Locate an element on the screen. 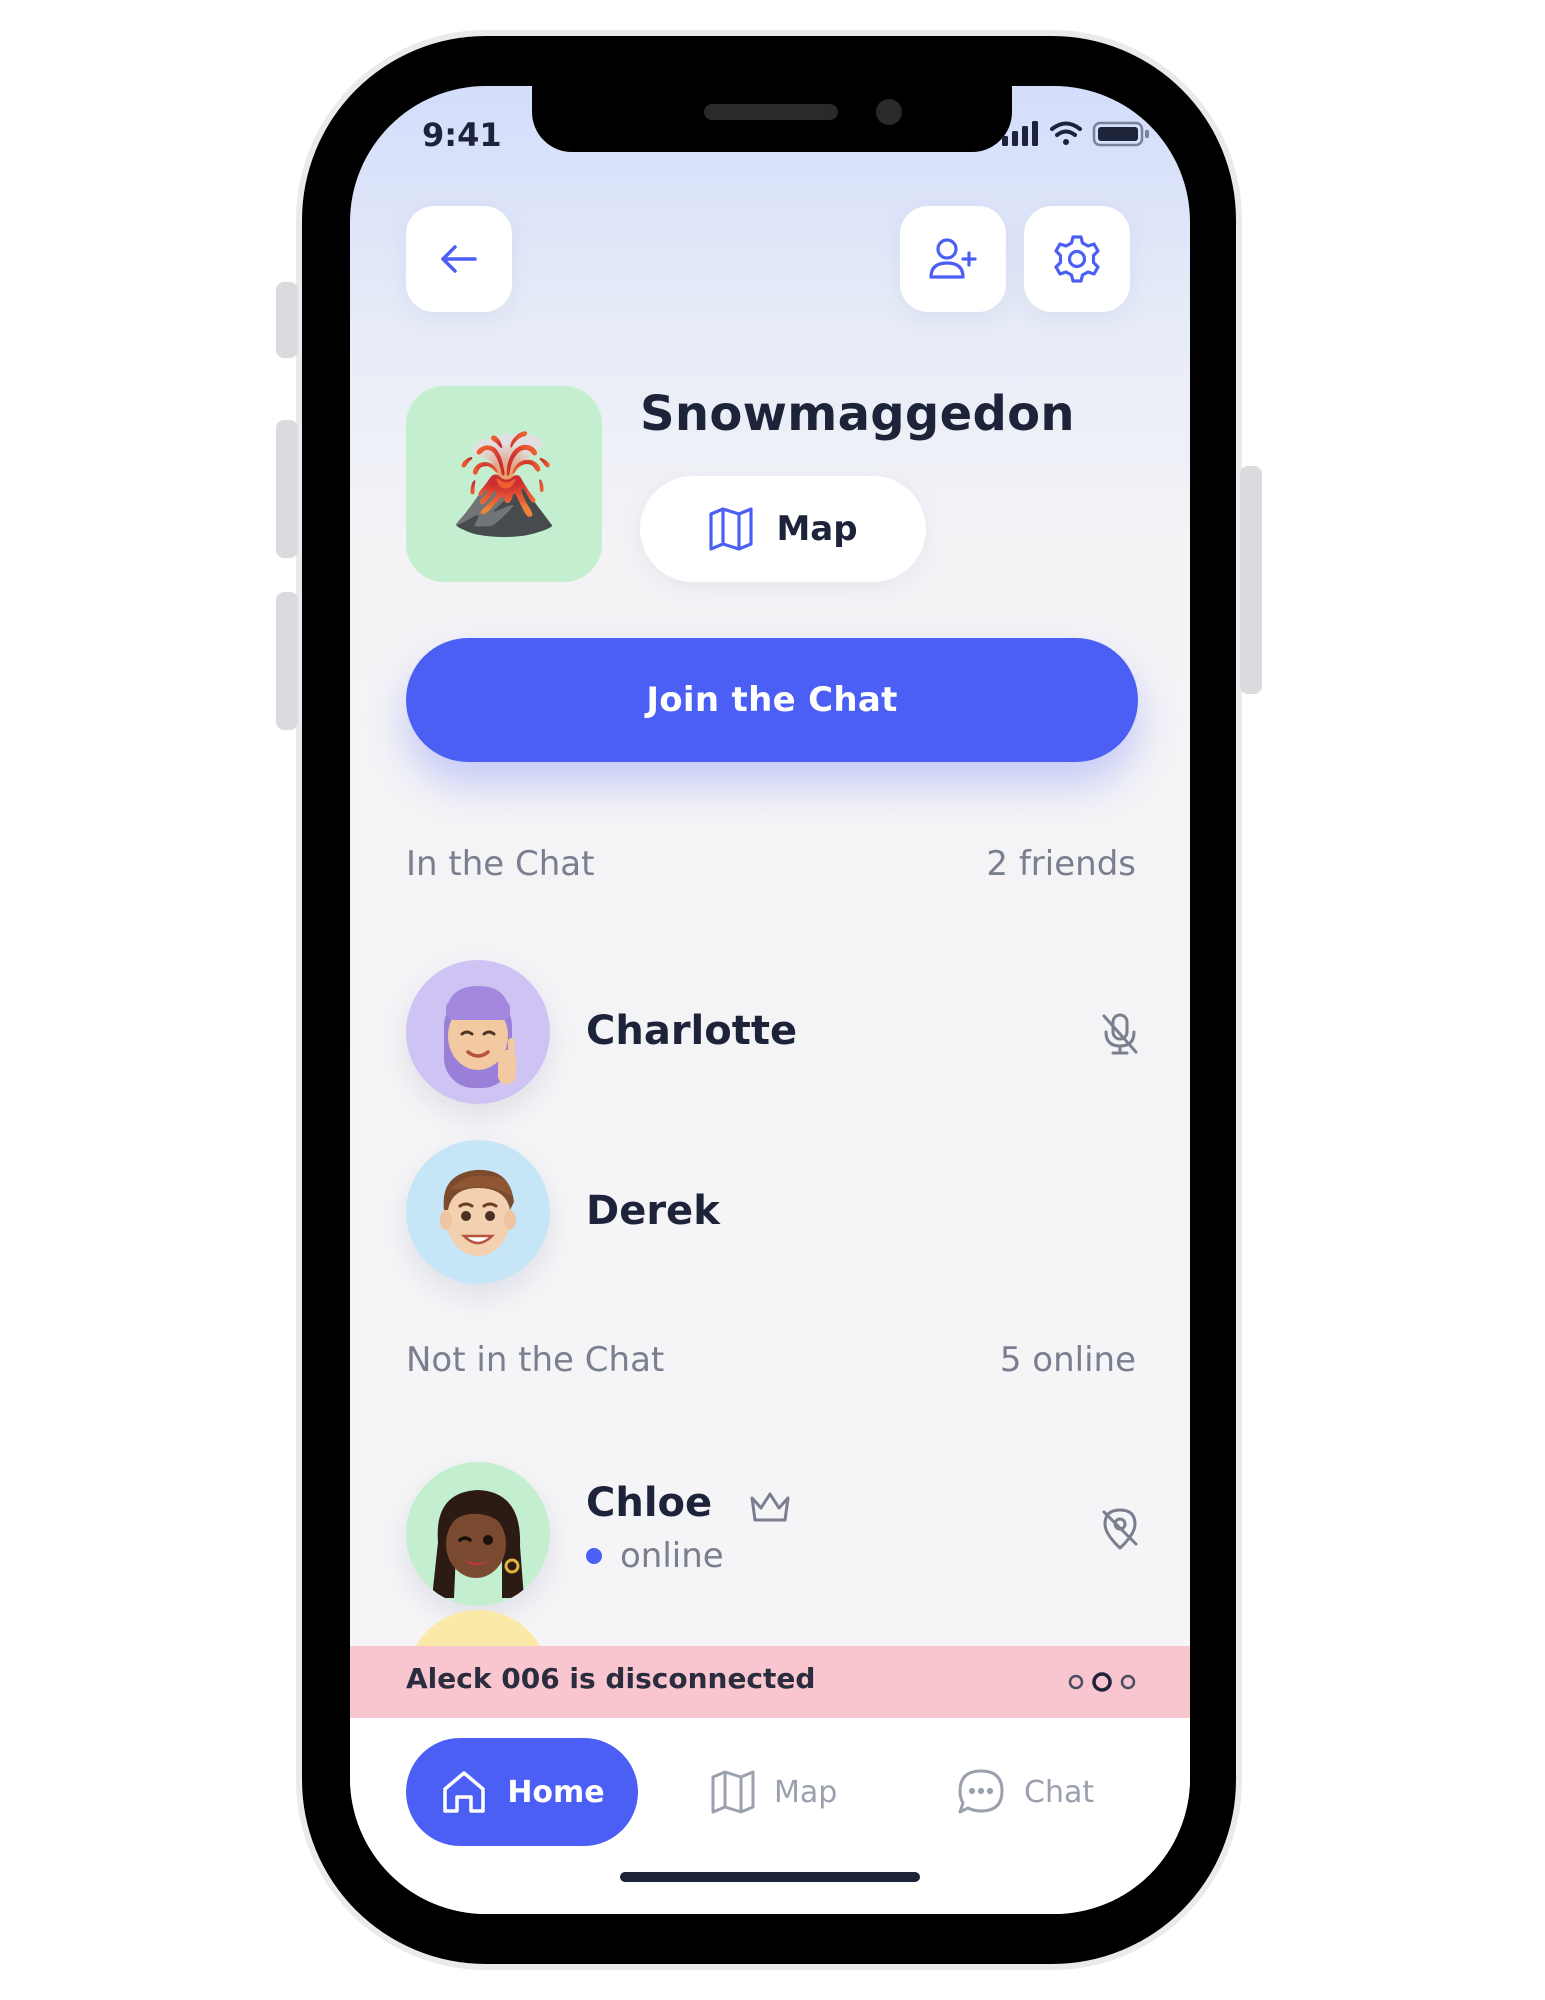 The width and height of the screenshot is (1545, 2000). battery-icon is located at coordinates (1120, 134).